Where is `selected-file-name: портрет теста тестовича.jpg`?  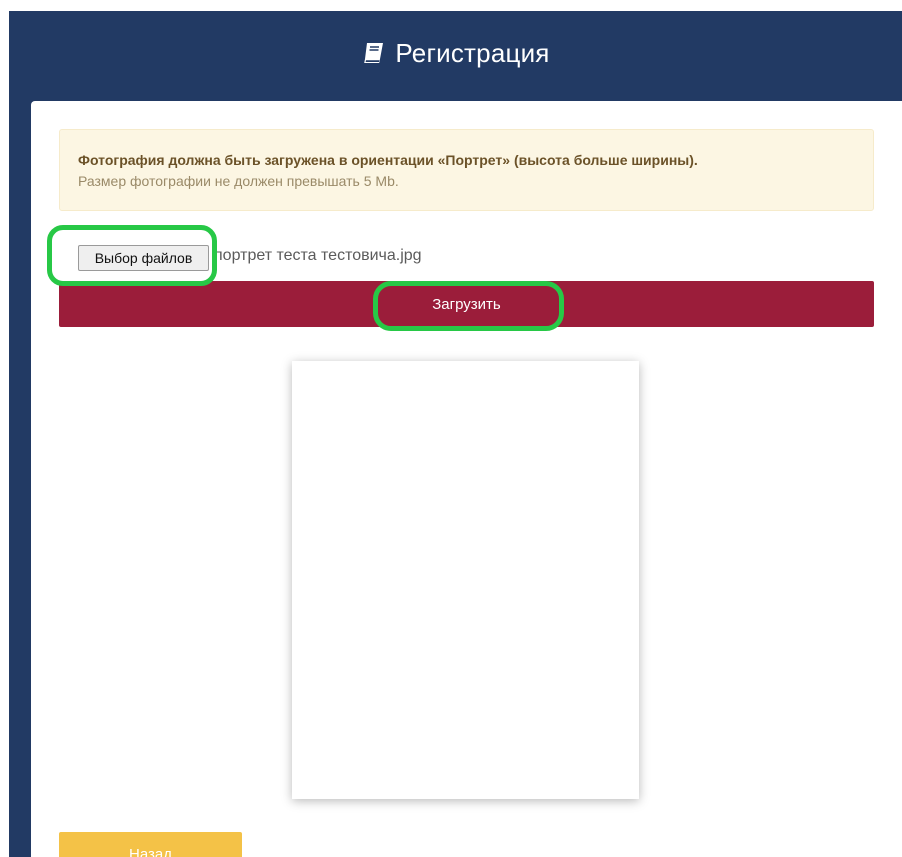 selected-file-name: портрет теста тестовича.jpg is located at coordinates (318, 255).